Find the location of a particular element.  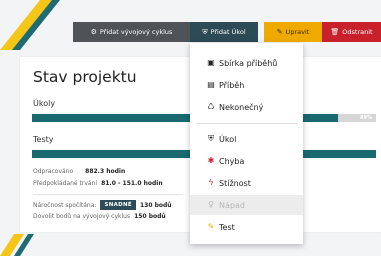

add-task-label: Přidat Úkol is located at coordinates (228, 32).